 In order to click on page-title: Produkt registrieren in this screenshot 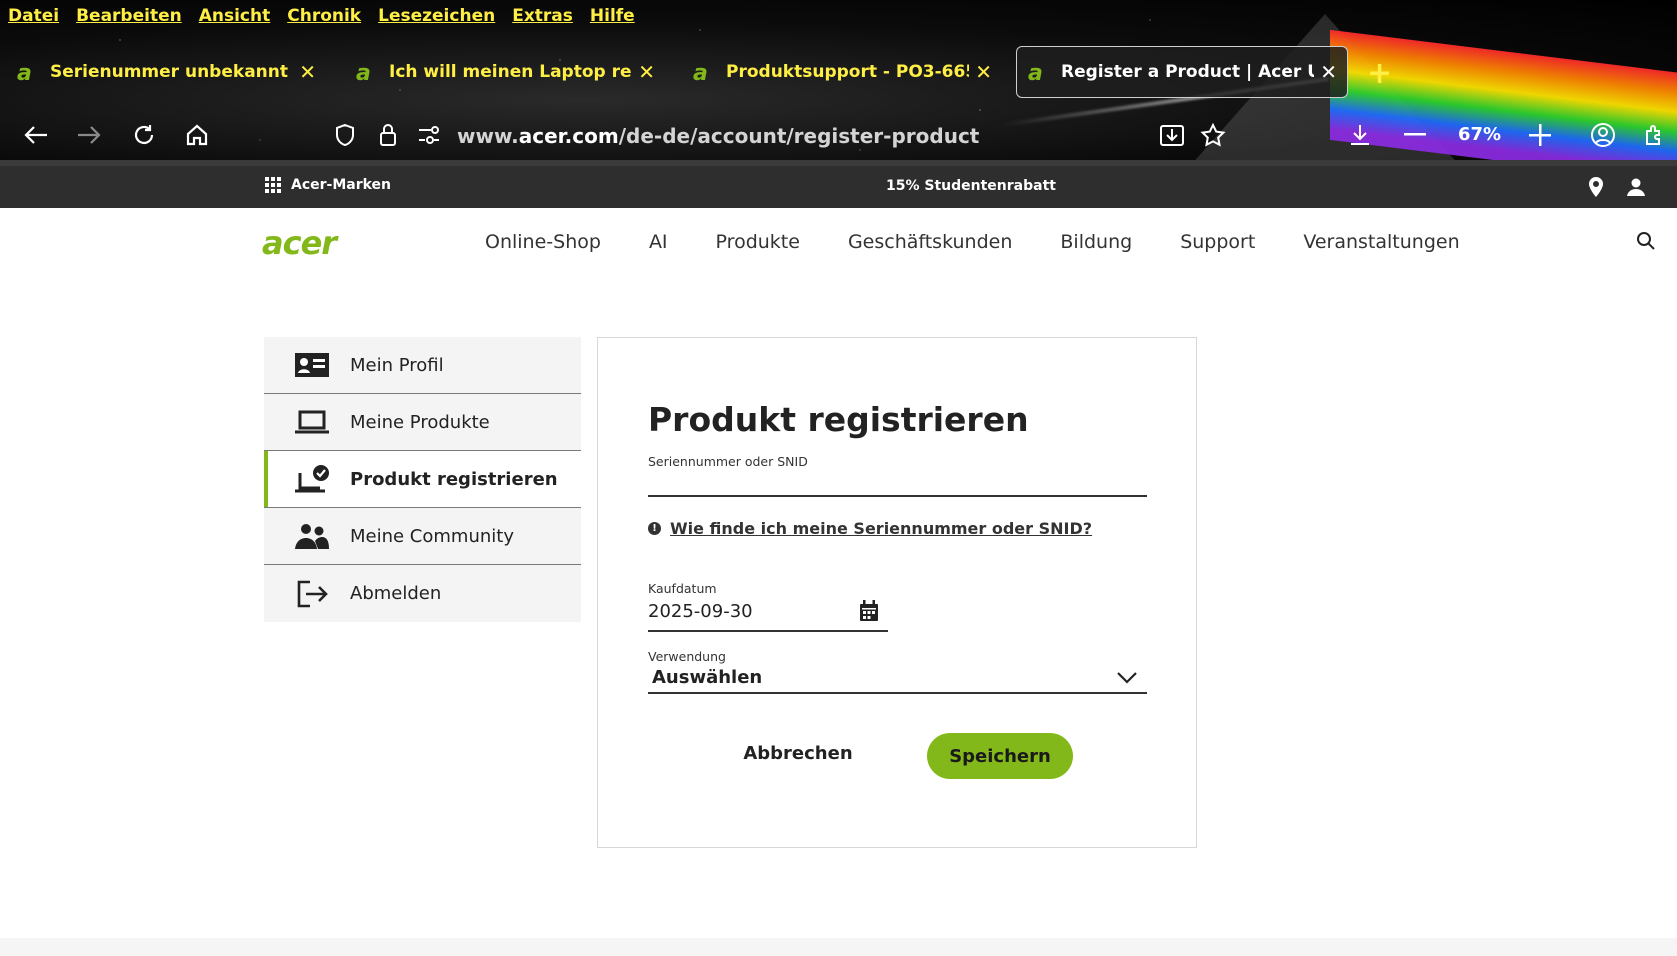, I will do `click(838, 419)`.